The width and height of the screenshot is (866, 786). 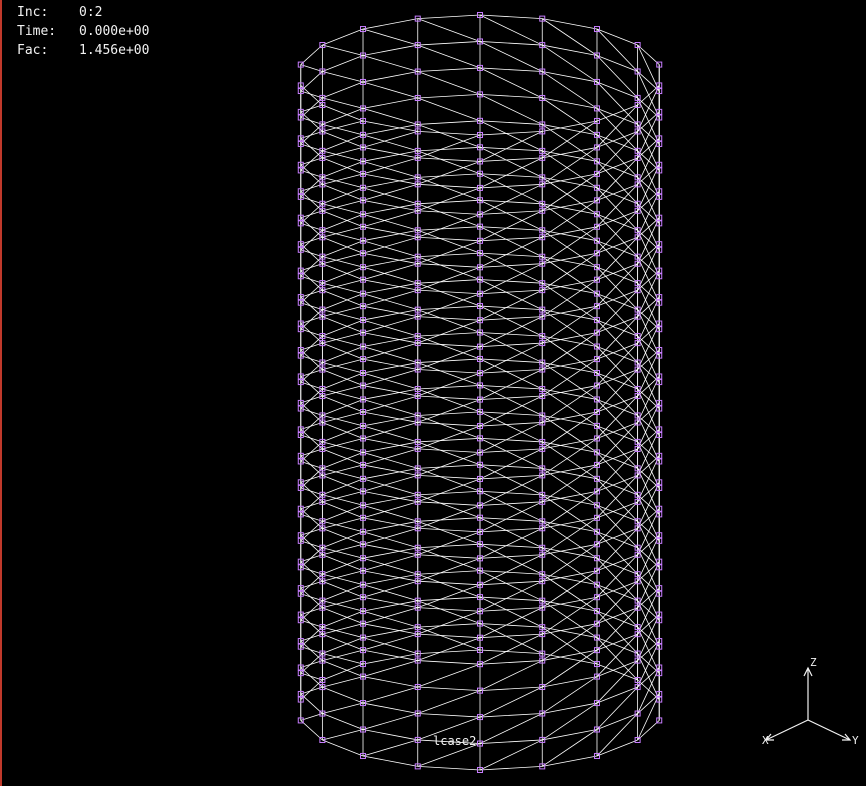 I want to click on x-axis-line, so click(x=787, y=730).